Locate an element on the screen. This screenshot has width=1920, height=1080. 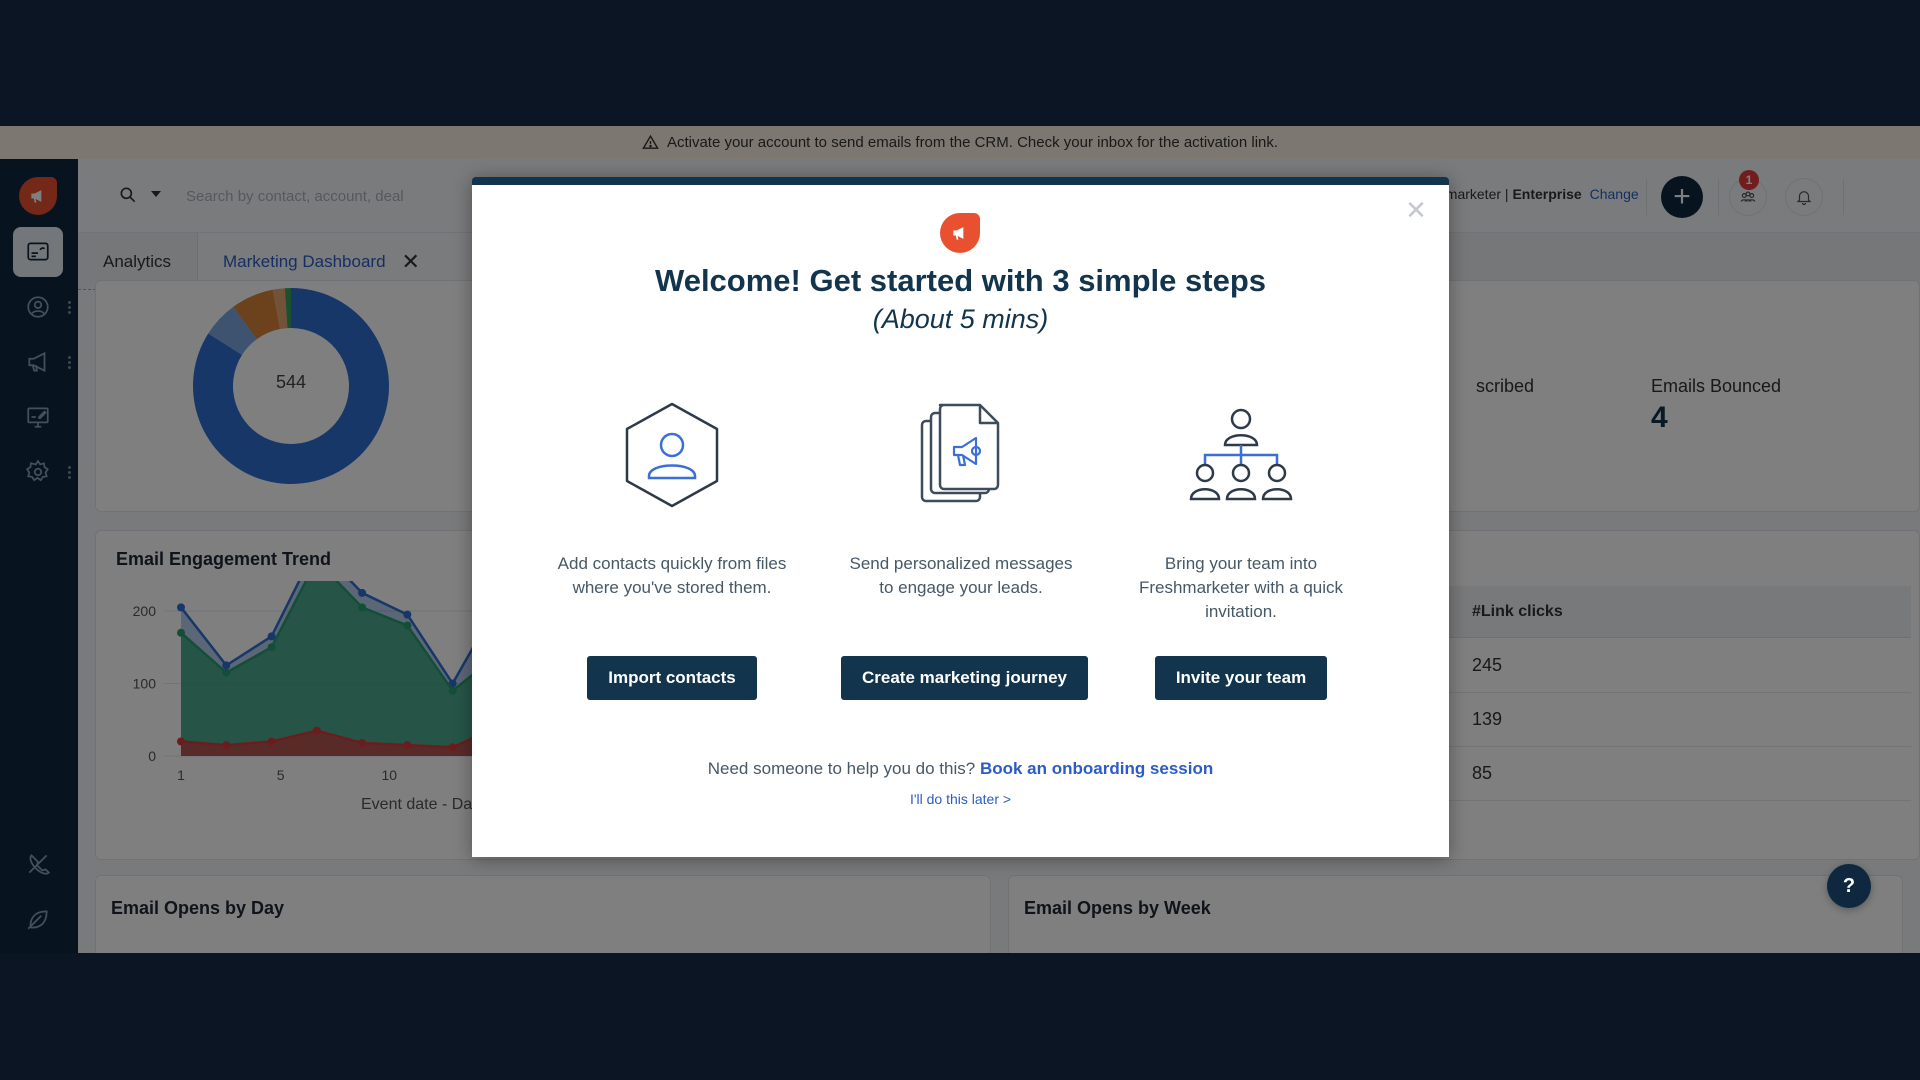
import-contacts-button: Import contacts is located at coordinates (672, 678).